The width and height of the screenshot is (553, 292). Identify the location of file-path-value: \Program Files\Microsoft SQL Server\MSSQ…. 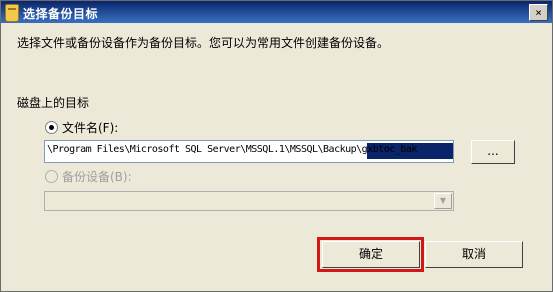
(232, 149).